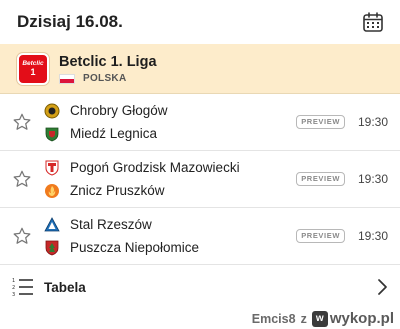 This screenshot has width=400, height=329. What do you see at coordinates (303, 318) in the screenshot?
I see `watermark-joiner: z` at bounding box center [303, 318].